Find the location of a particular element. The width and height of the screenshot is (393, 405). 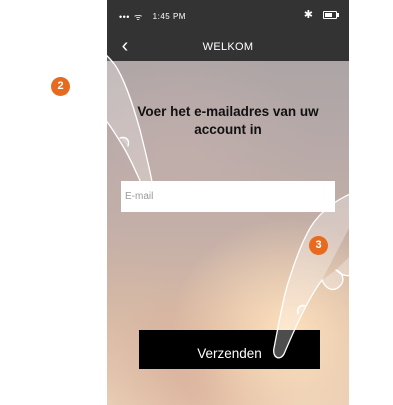

step-badge: 2 is located at coordinates (60, 86).